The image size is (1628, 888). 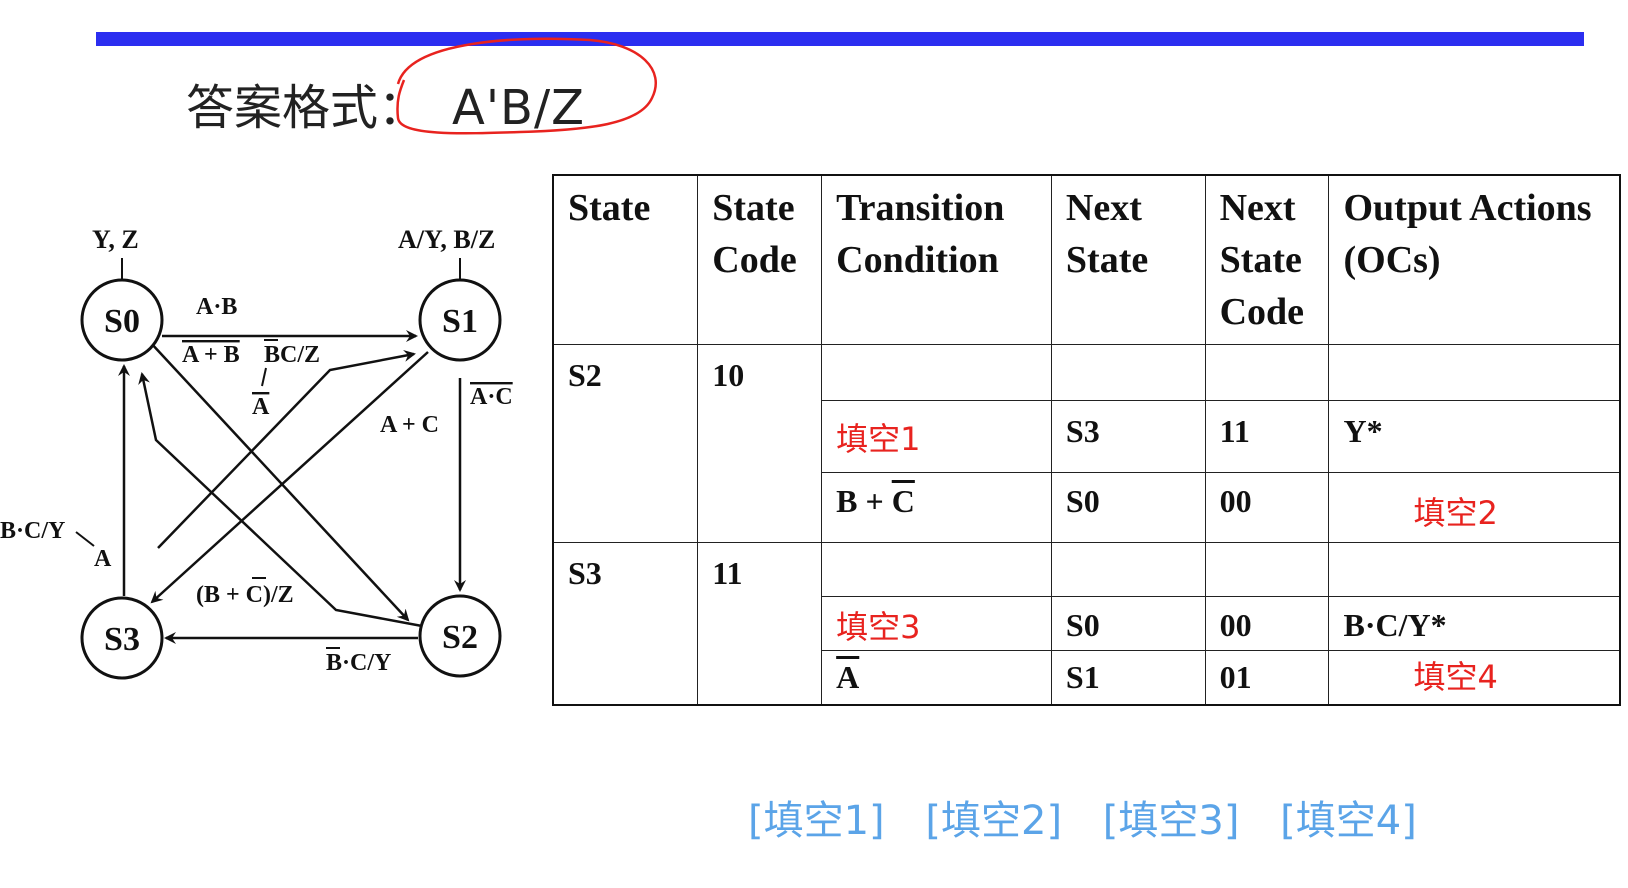 I want to click on next-state-cell: S3, so click(x=1128, y=436).